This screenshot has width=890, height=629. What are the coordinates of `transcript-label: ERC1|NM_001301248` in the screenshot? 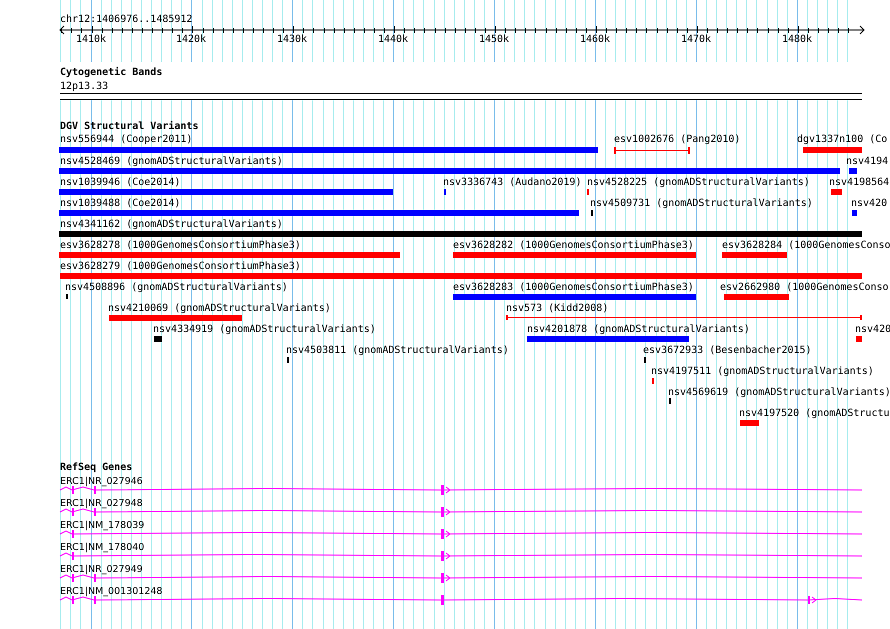 It's located at (111, 592).